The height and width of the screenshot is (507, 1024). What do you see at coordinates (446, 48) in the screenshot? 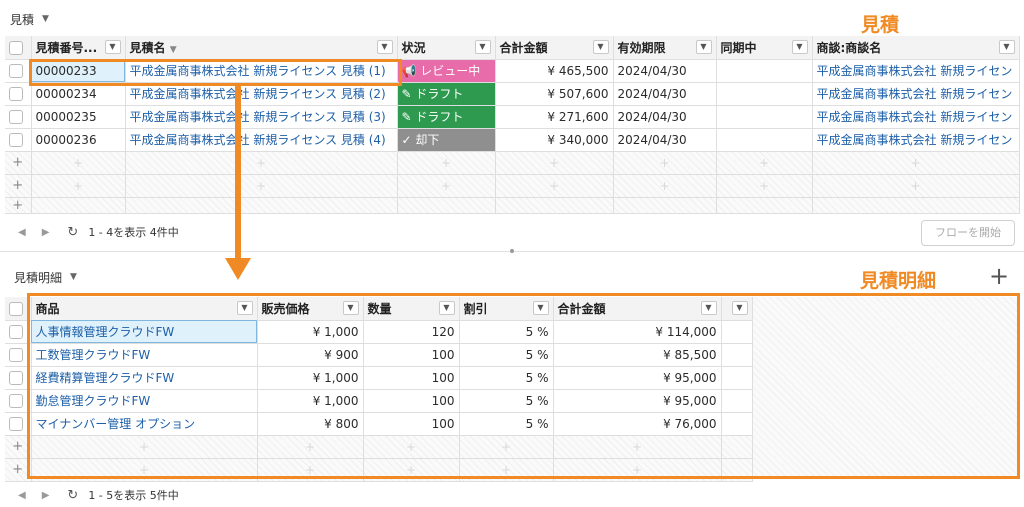
I see `col-status: 状況 ▼` at bounding box center [446, 48].